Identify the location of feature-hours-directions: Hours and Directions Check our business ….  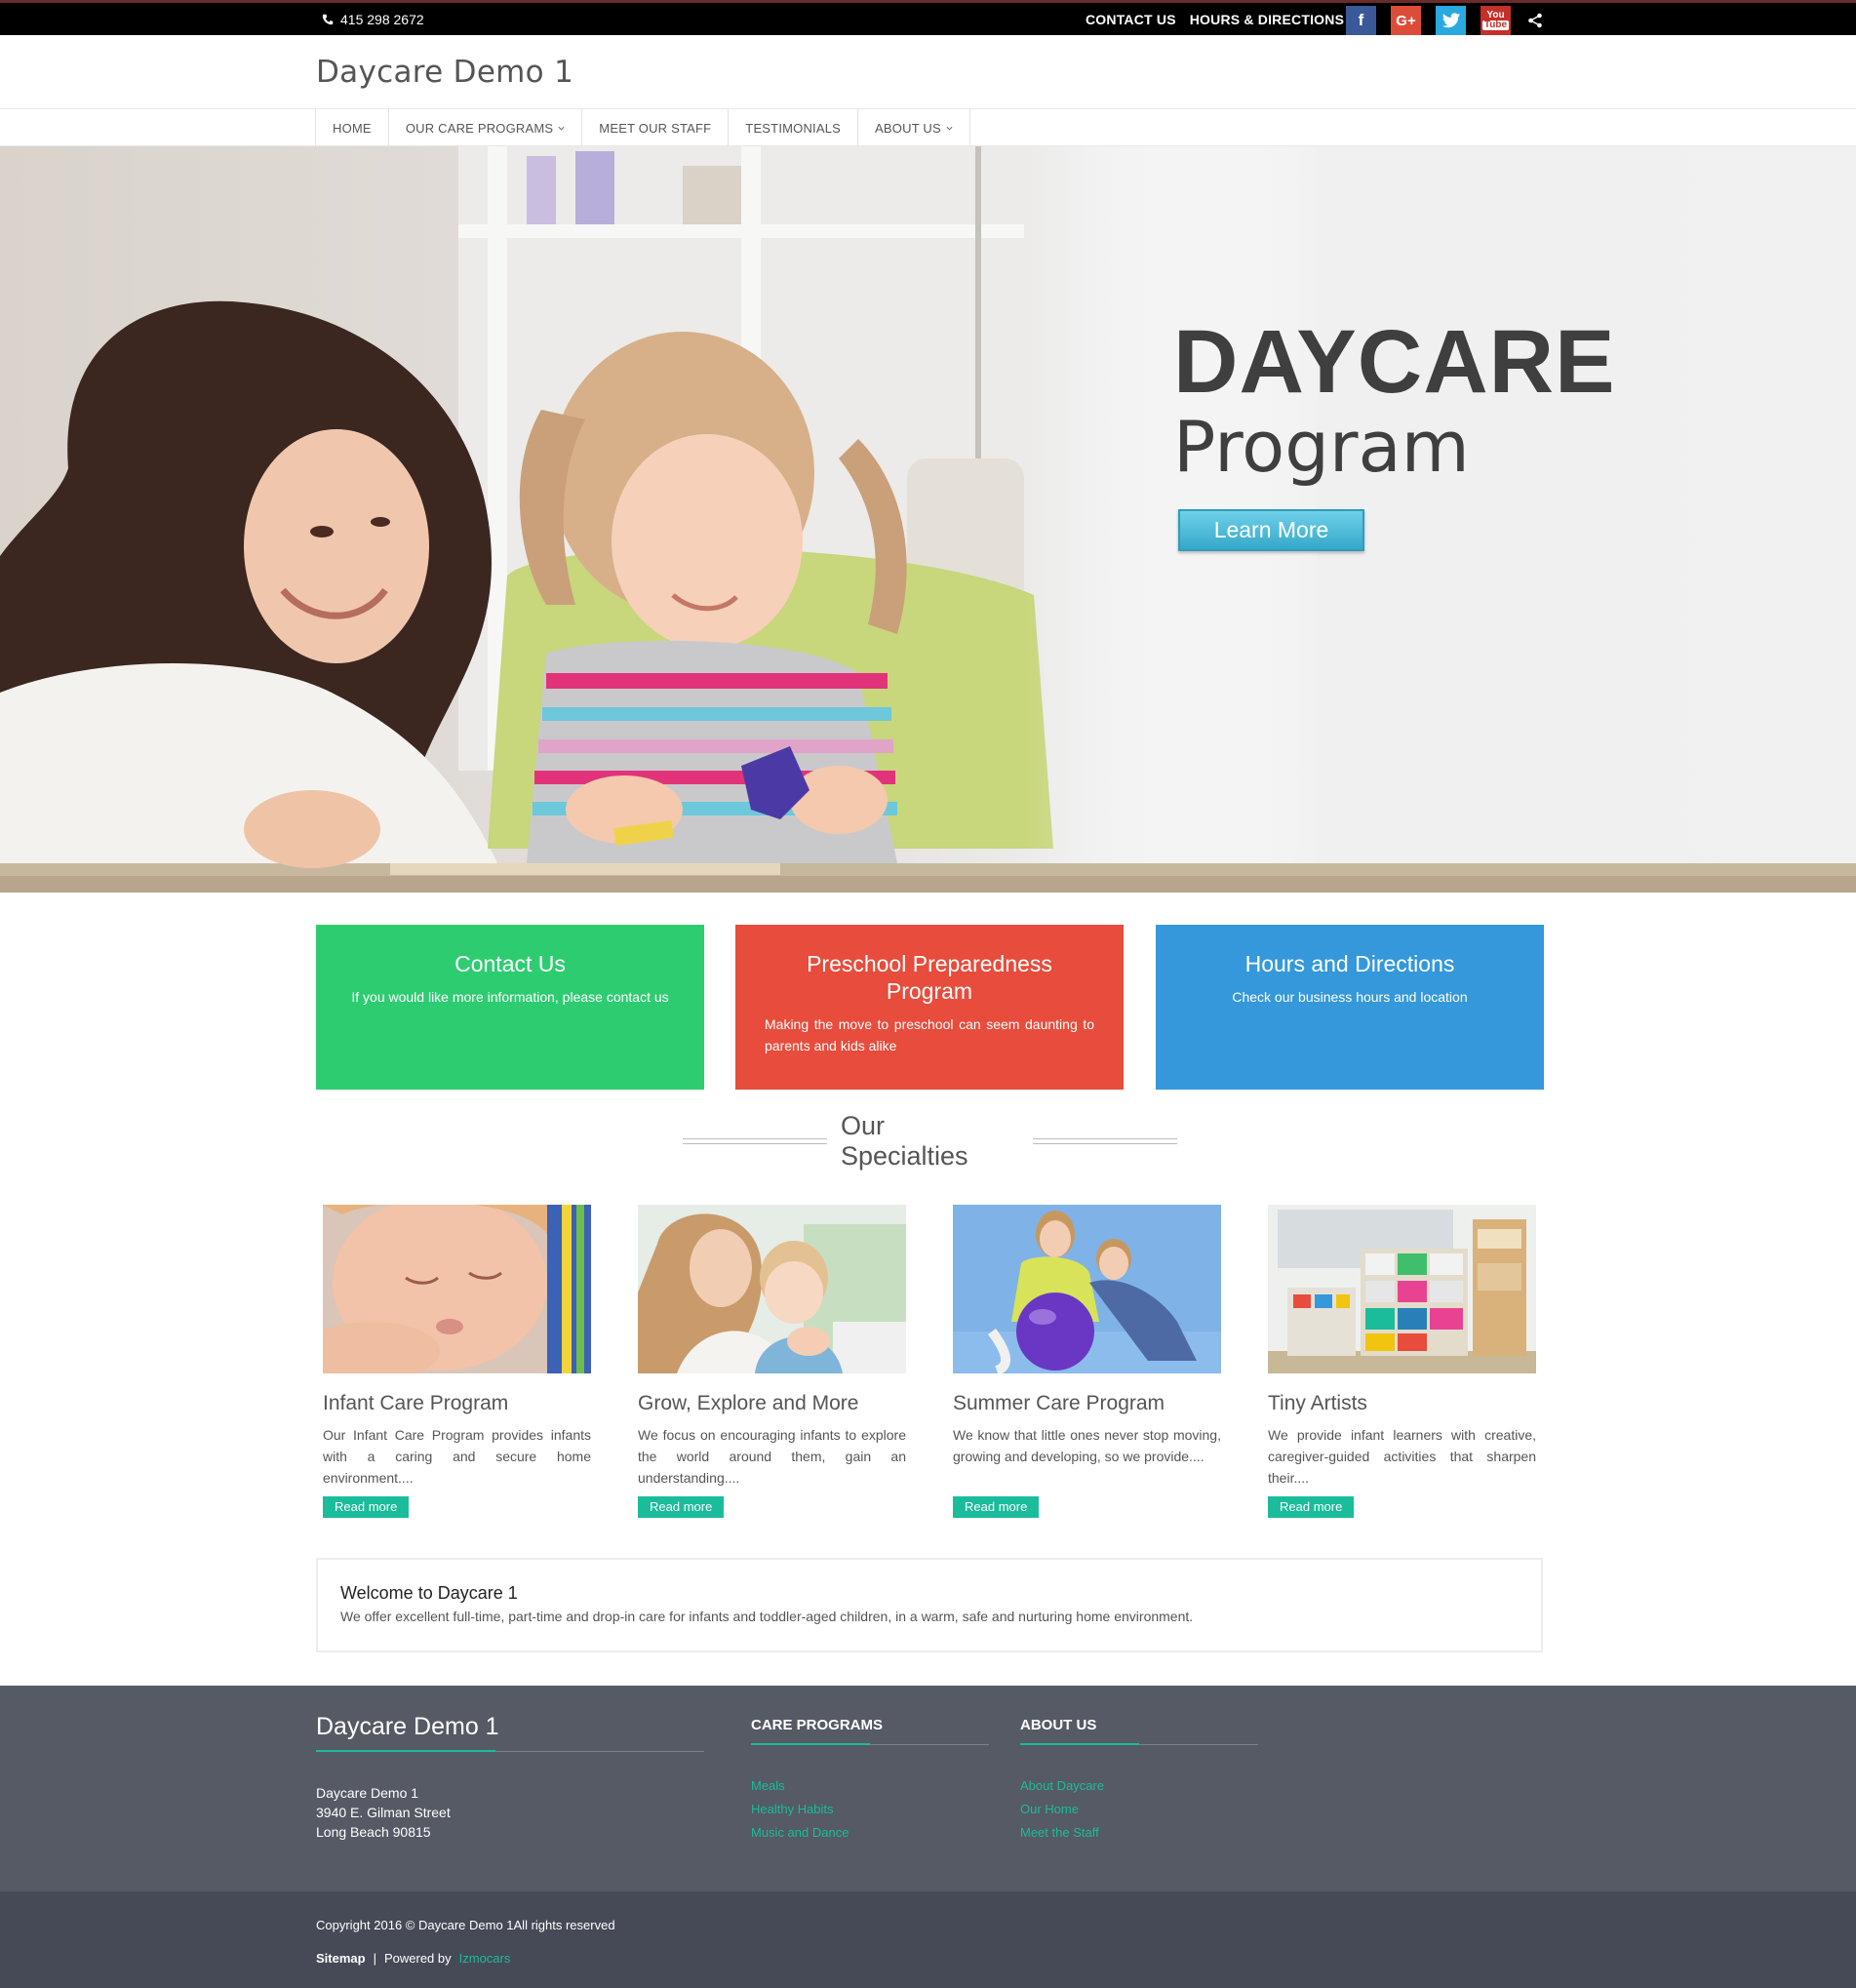
(1350, 1008).